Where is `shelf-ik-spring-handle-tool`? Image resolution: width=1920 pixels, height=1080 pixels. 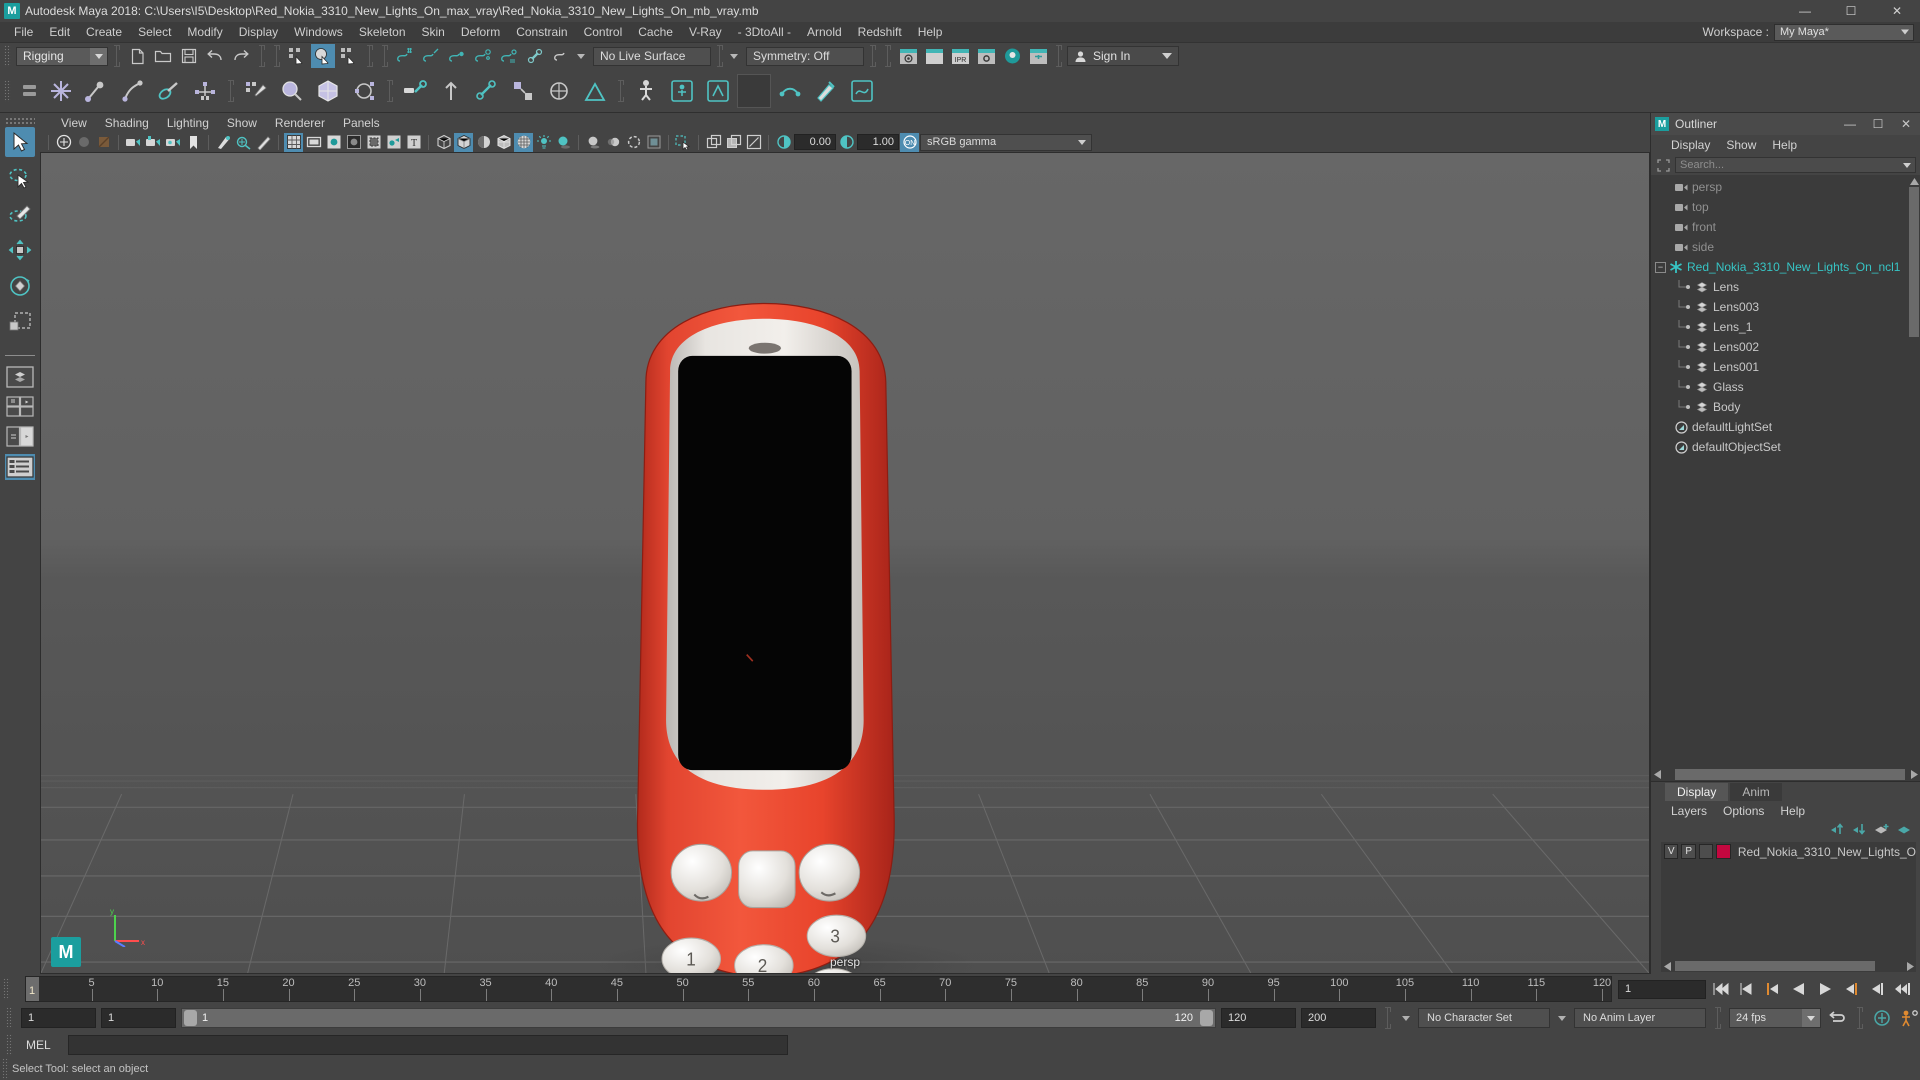
shelf-ik-spring-handle-tool is located at coordinates (169, 91).